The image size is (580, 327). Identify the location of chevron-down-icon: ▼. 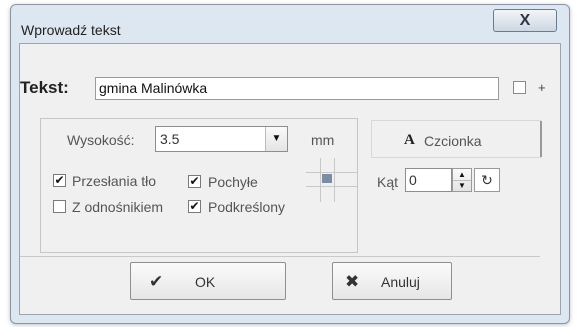
(276, 139).